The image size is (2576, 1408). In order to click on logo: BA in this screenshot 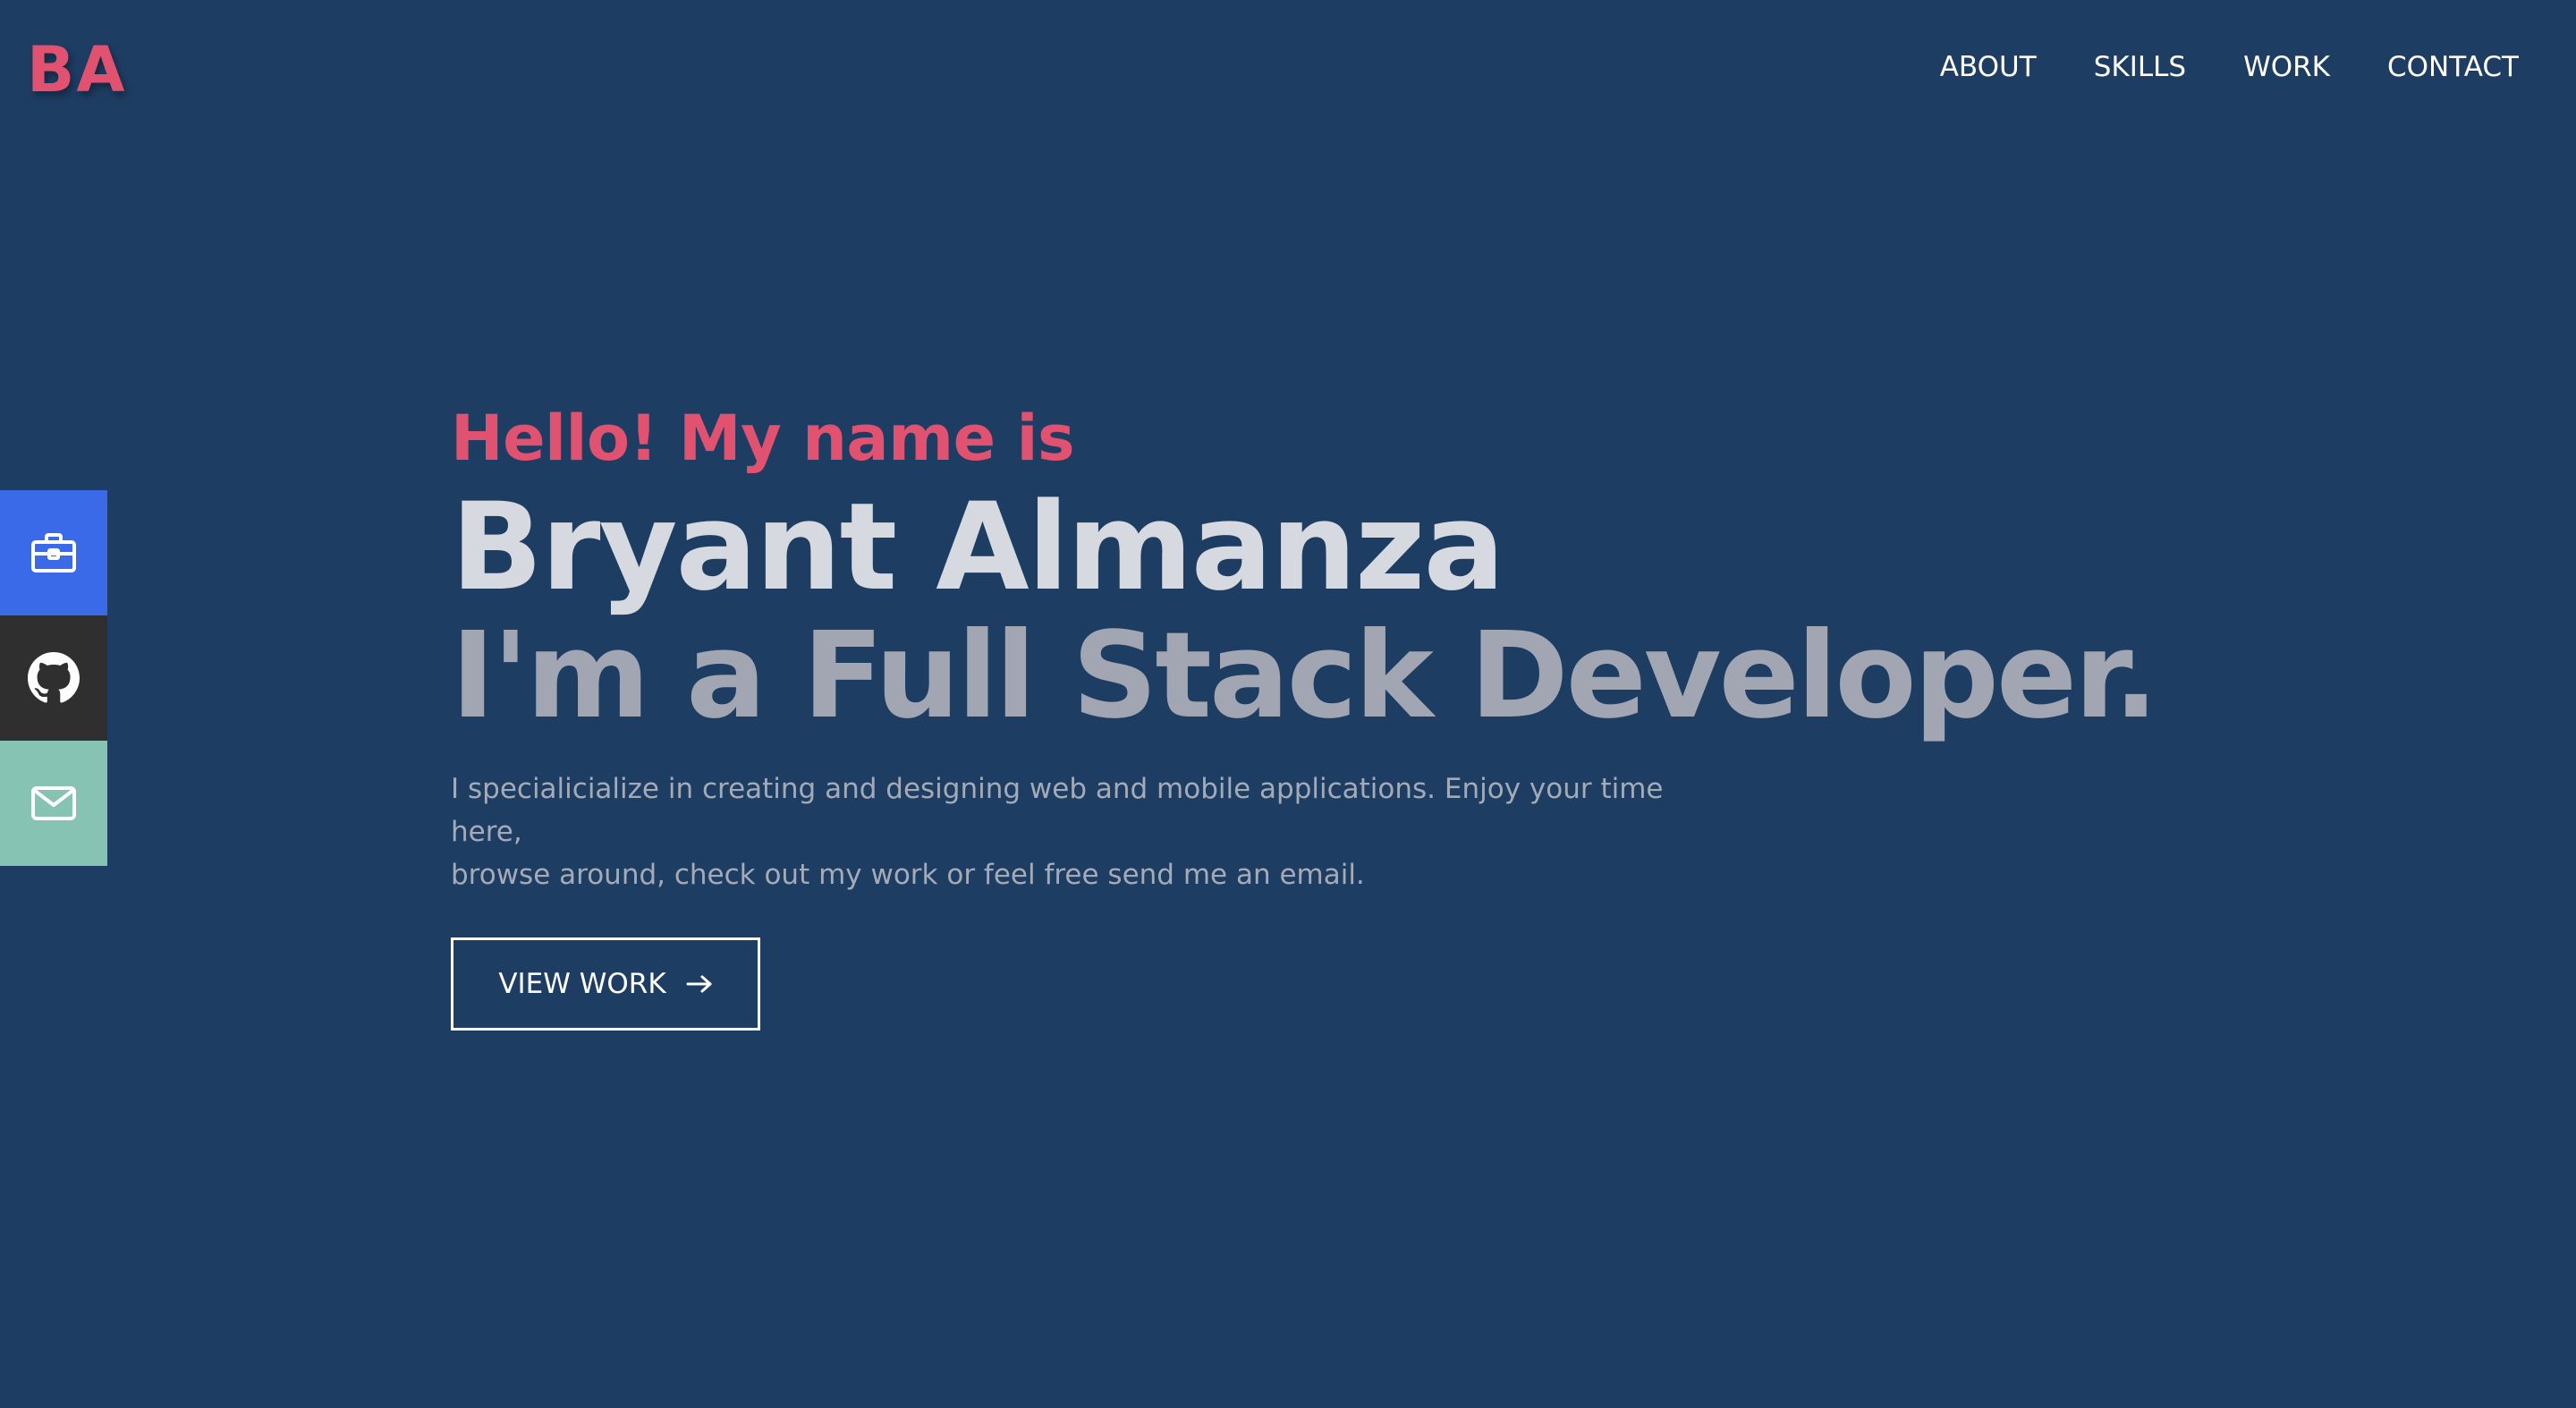, I will do `click(77, 70)`.